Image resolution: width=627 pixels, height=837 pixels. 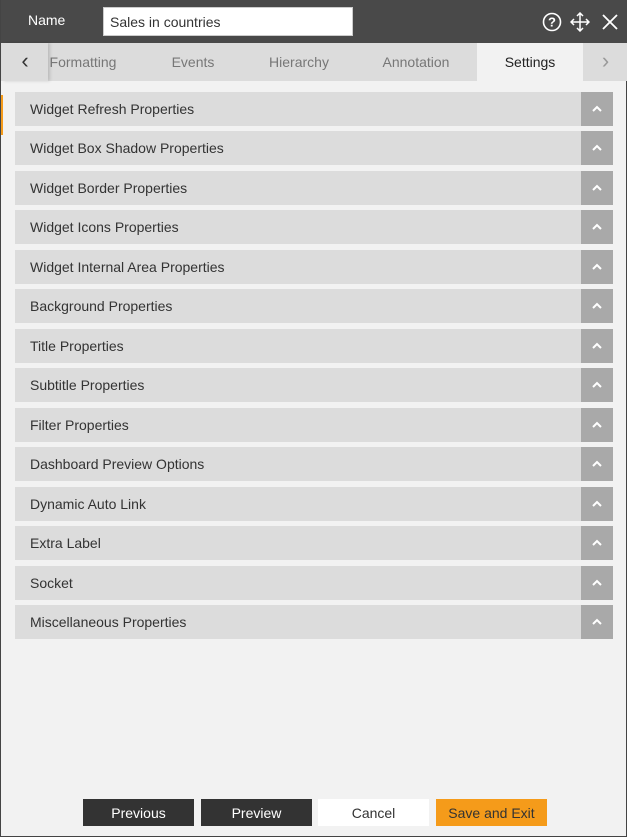 What do you see at coordinates (88, 503) in the screenshot?
I see `section-label: Dynamic Auto Link` at bounding box center [88, 503].